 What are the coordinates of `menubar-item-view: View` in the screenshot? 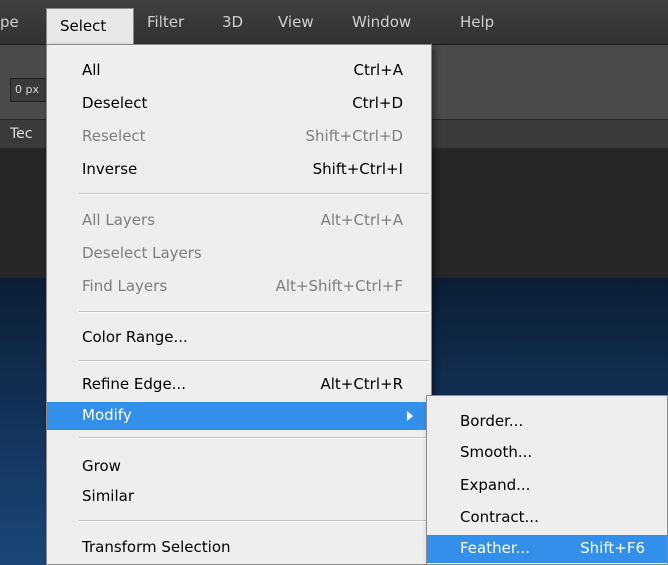 It's located at (296, 22).